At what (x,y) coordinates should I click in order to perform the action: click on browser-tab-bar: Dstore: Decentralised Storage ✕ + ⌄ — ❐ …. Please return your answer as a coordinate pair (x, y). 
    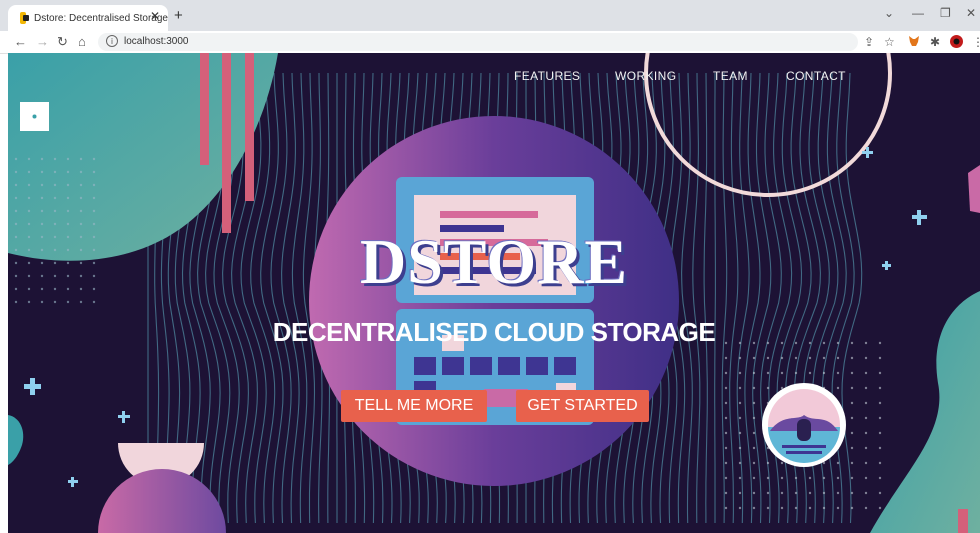
    Looking at the image, I should click on (490, 15).